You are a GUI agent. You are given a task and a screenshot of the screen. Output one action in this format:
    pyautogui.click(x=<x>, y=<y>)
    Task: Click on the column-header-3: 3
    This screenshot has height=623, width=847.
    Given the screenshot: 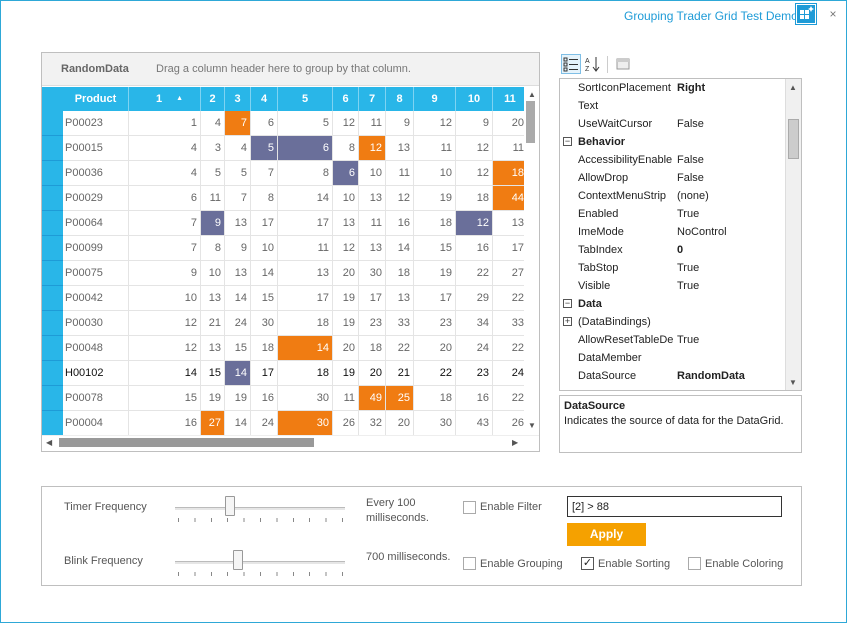 What is the action you would take?
    pyautogui.click(x=238, y=99)
    